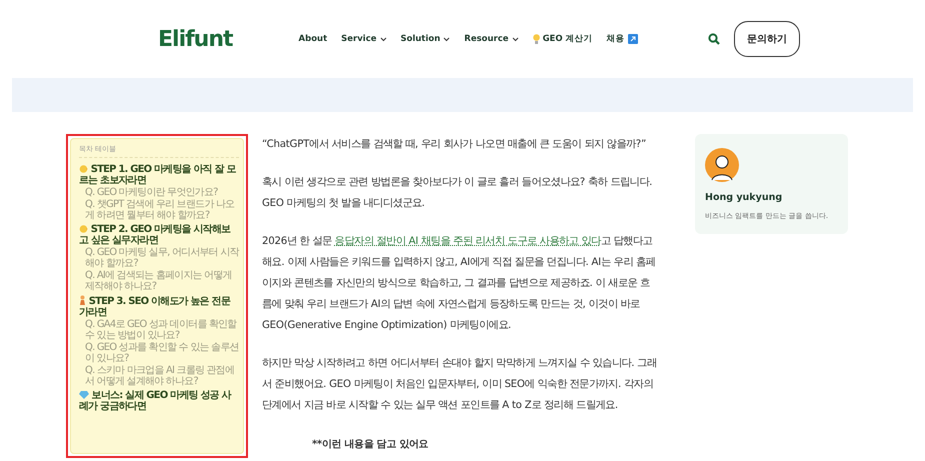 The image size is (925, 461). I want to click on closing-paragraph: 하지만 막상 시작하려고 하면 어디서부터 손대야 할지 막막하게 느껴지실 수 있습니다. 그래서 준비했어요. GEO 마케팅이 처음인 입문자부터, 이미 SEO에 익숙한 전문가까지. 각자의 단계에서 지금 바로 시작할 수 있는 실무 액션 포인트를 A to Z로 정리해 드릴게요., so click(459, 384).